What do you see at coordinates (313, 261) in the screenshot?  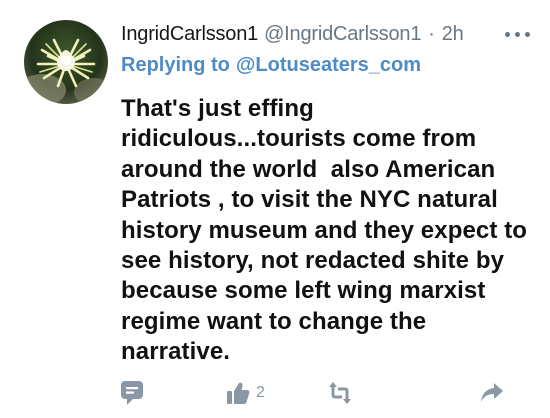 I see `tweet-body-line: see history, not redacted shite by` at bounding box center [313, 261].